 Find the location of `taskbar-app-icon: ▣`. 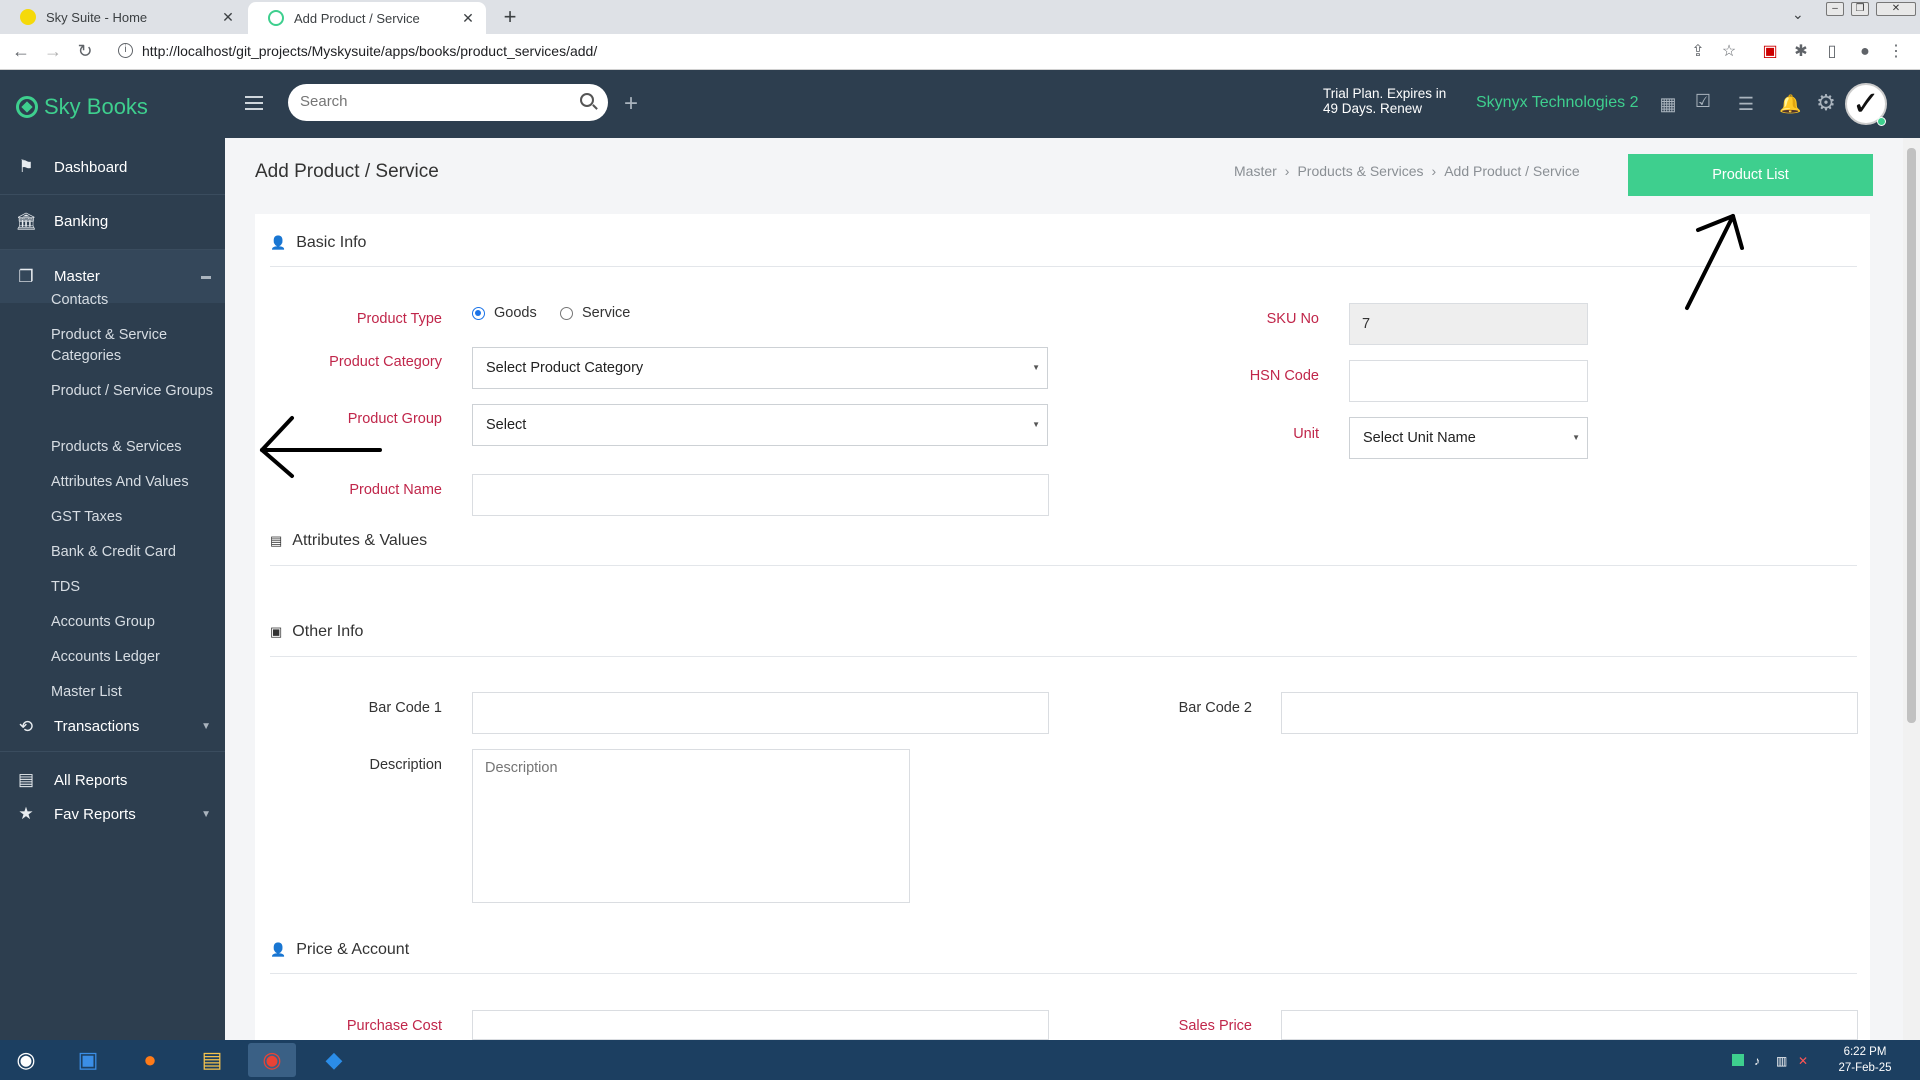

taskbar-app-icon: ▣ is located at coordinates (88, 1060).